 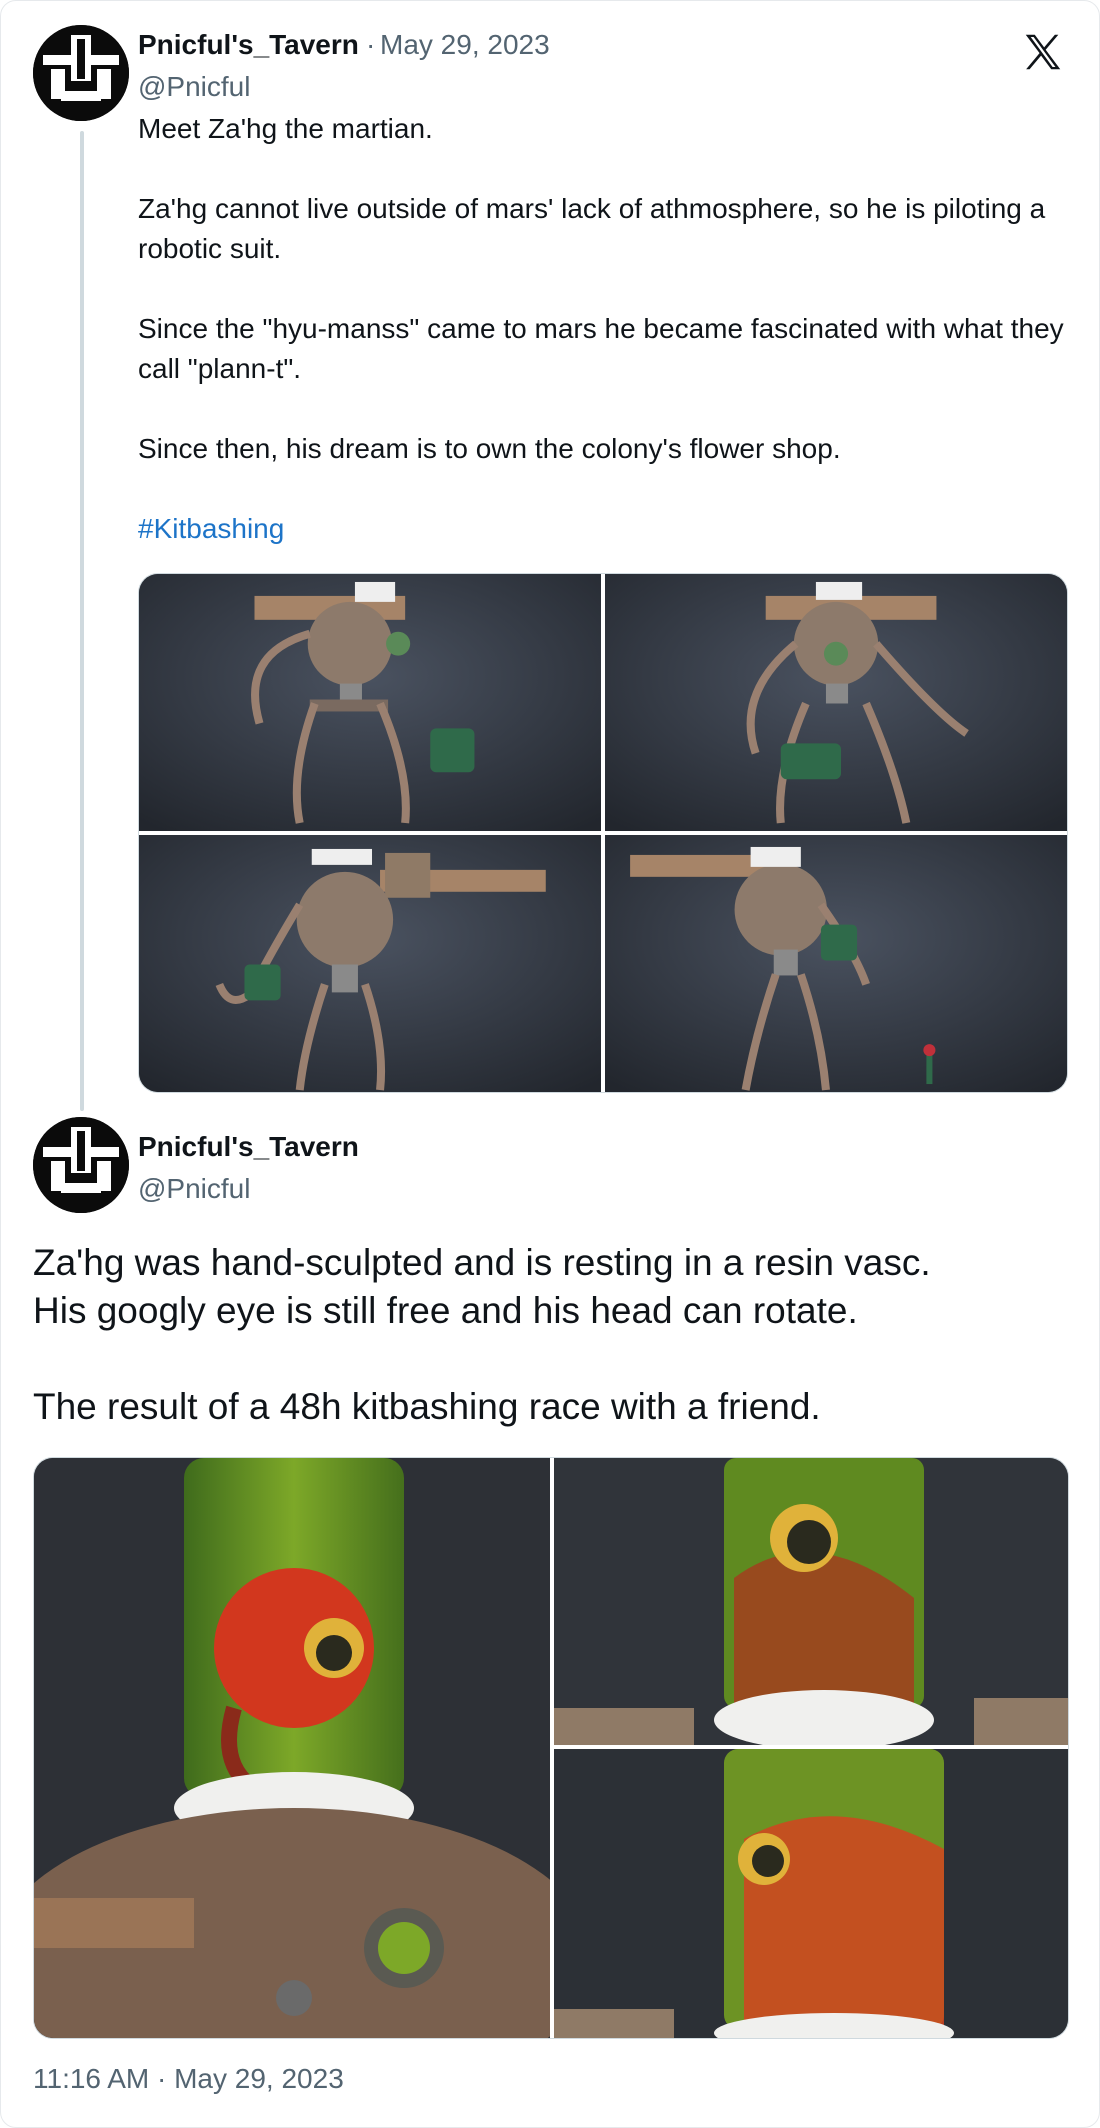 What do you see at coordinates (608, 529) in the screenshot?
I see `hashtag-link: #Kitbashing` at bounding box center [608, 529].